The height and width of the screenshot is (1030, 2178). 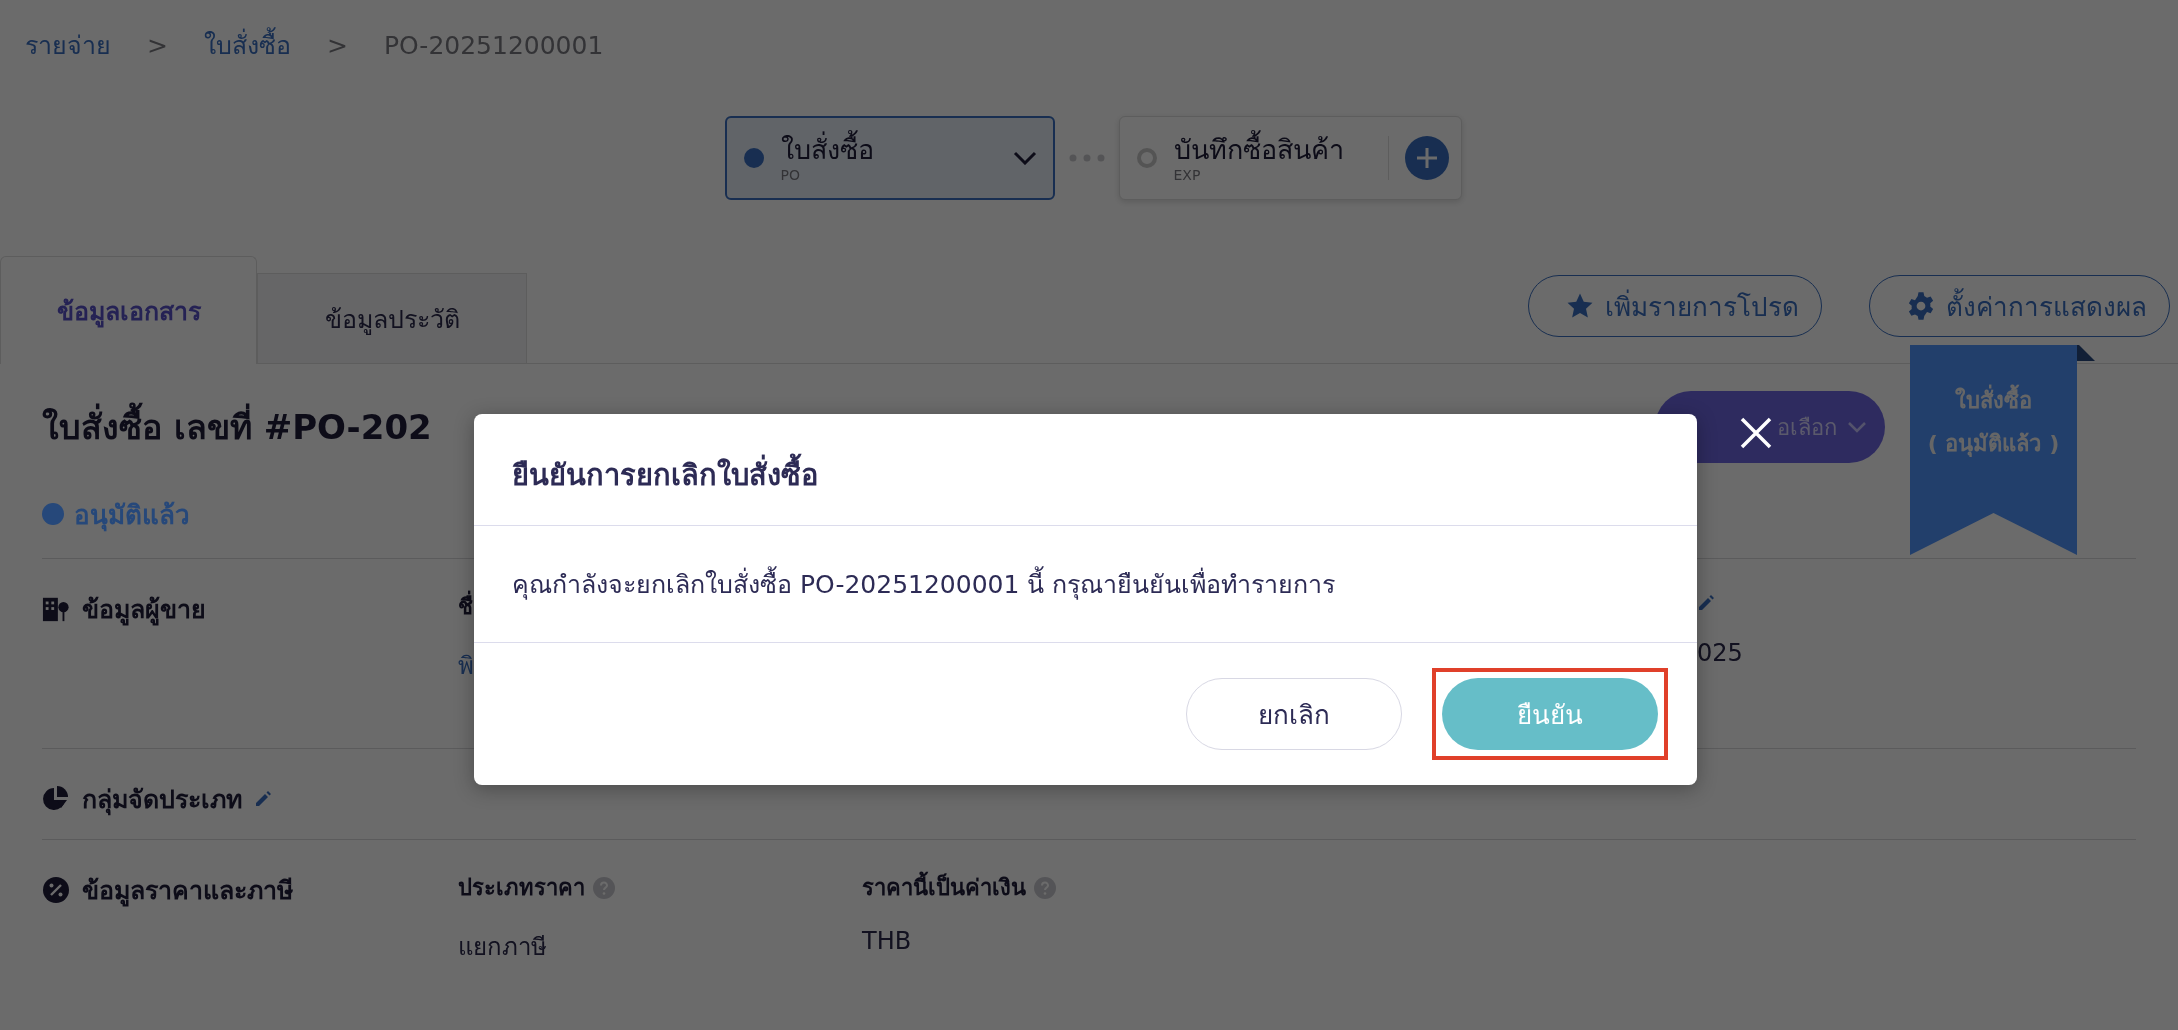 I want to click on step-code: EXP, so click(x=1187, y=175).